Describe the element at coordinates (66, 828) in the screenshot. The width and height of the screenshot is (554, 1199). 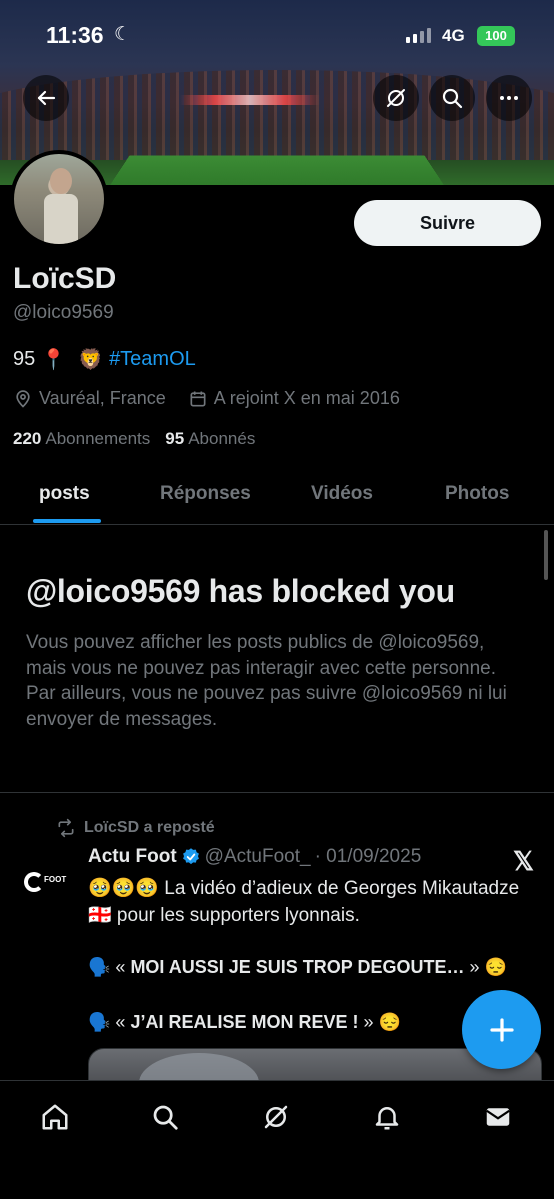
I see `repost-icon` at that location.